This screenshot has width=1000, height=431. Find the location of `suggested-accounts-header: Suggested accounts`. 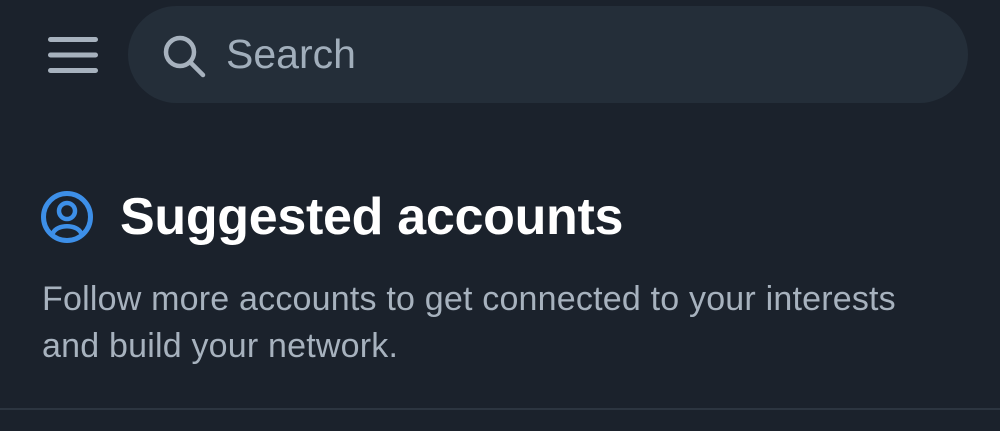

suggested-accounts-header: Suggested accounts is located at coordinates (331, 217).